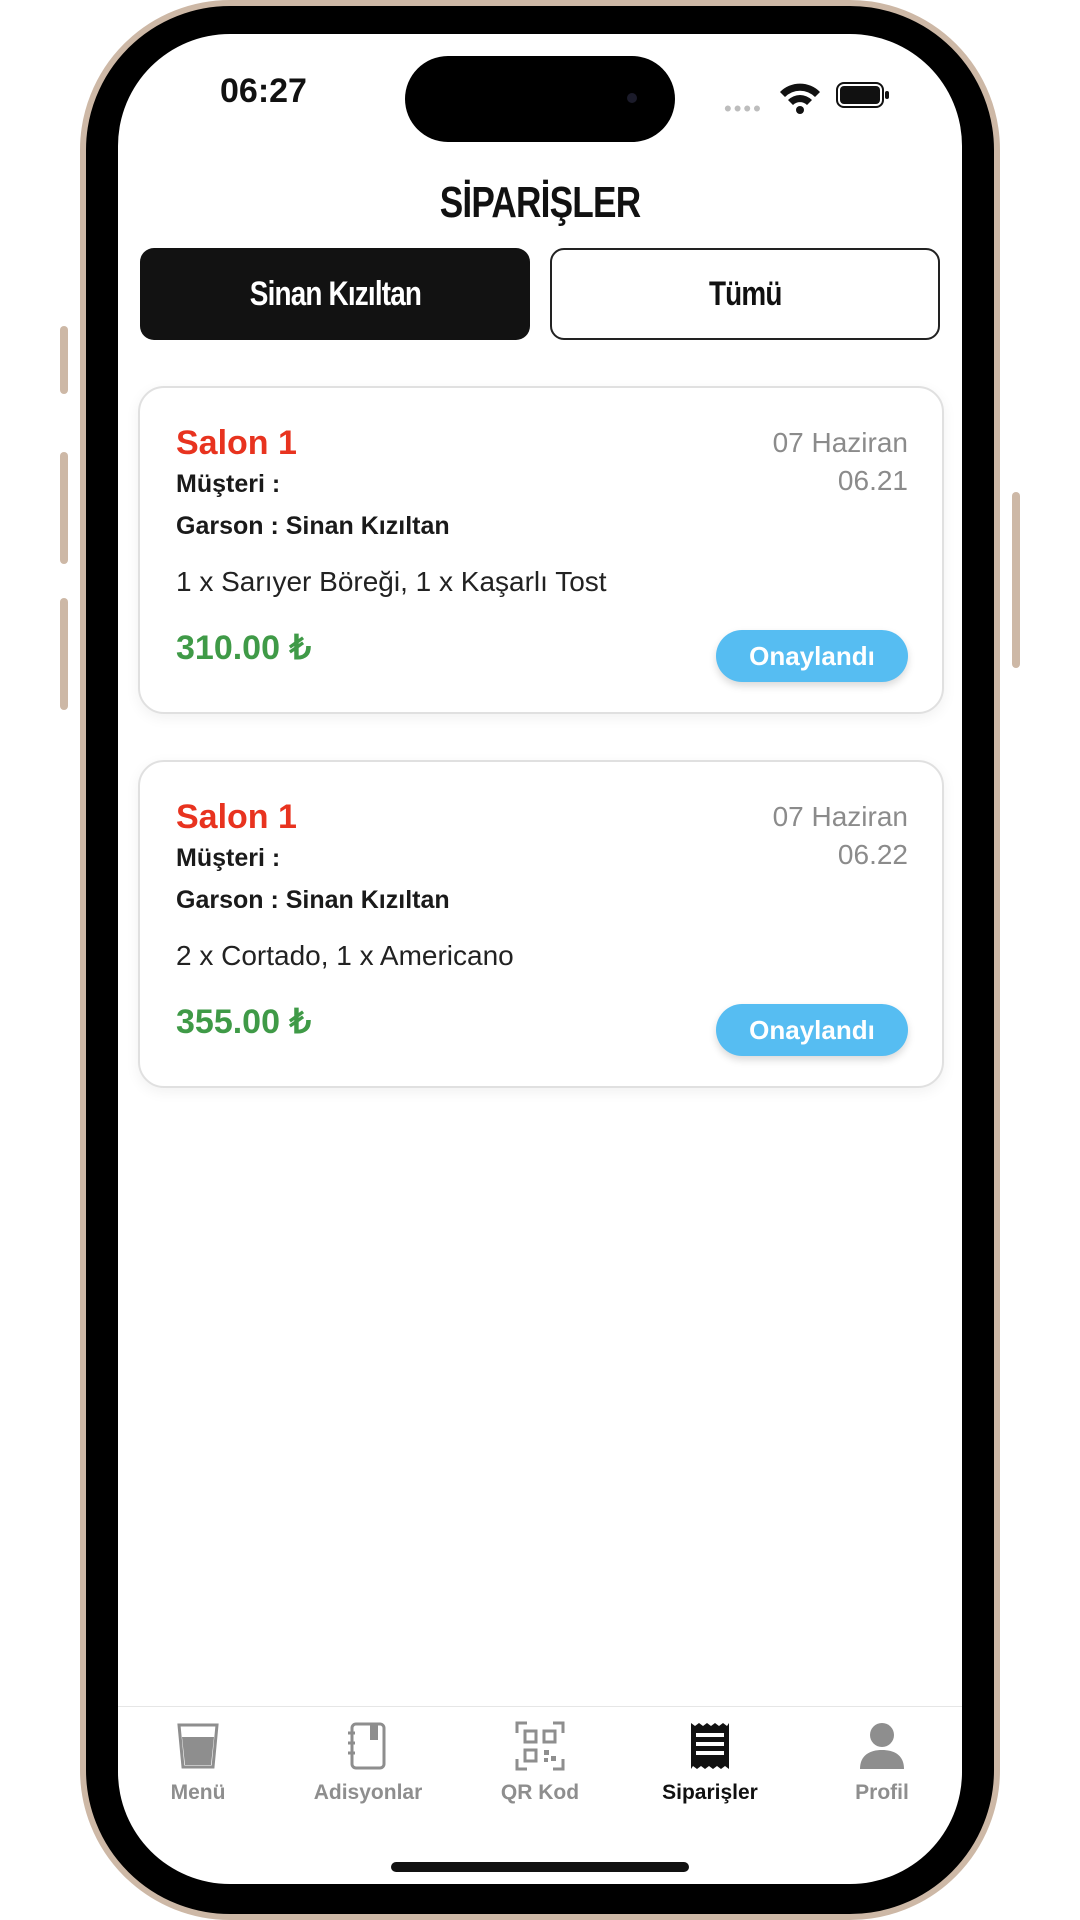 This screenshot has height=1920, width=1080. I want to click on status-time: 06:27, so click(263, 91).